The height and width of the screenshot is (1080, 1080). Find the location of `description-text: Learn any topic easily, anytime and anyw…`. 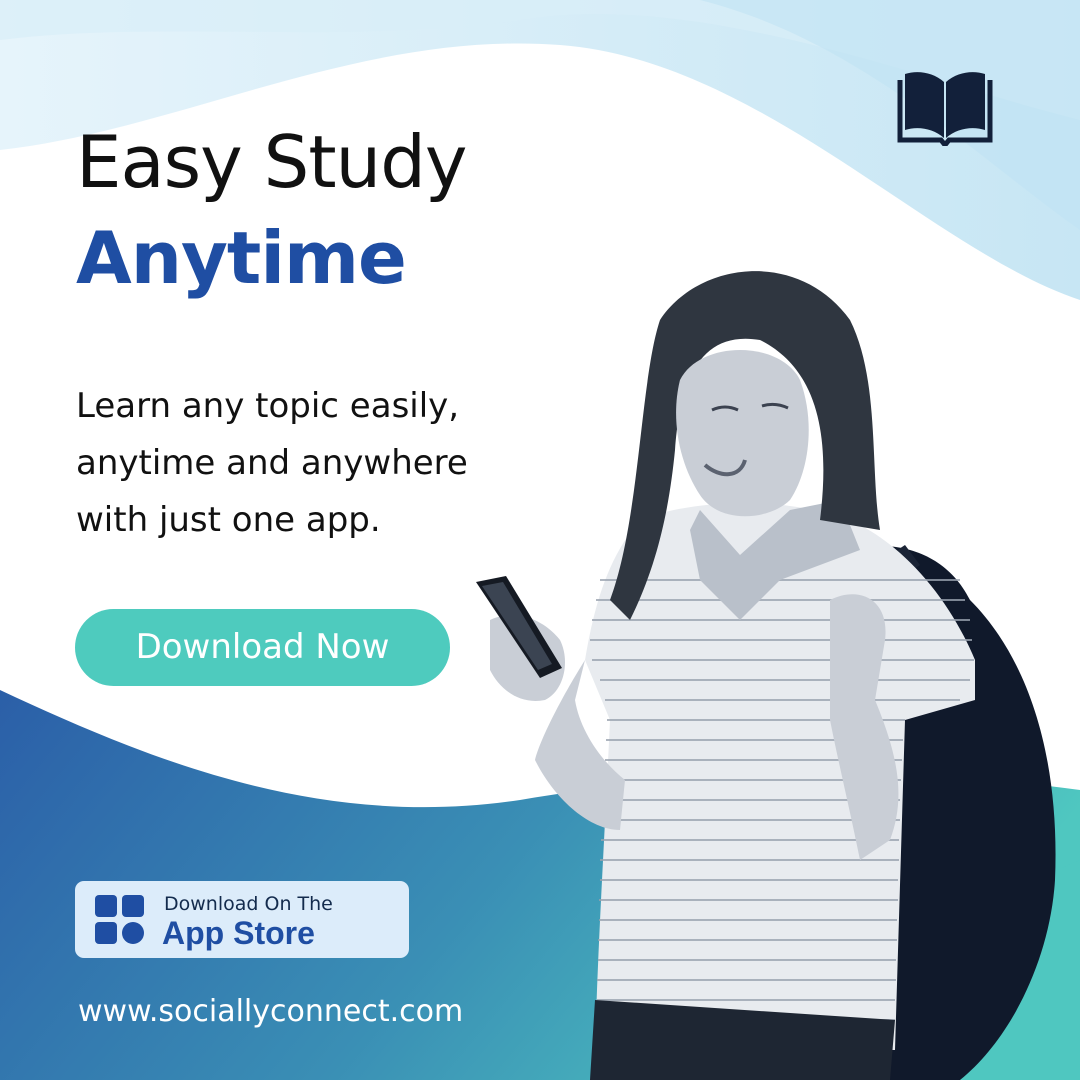

description-text: Learn any topic easily, anytime and anyw… is located at coordinates (272, 463).